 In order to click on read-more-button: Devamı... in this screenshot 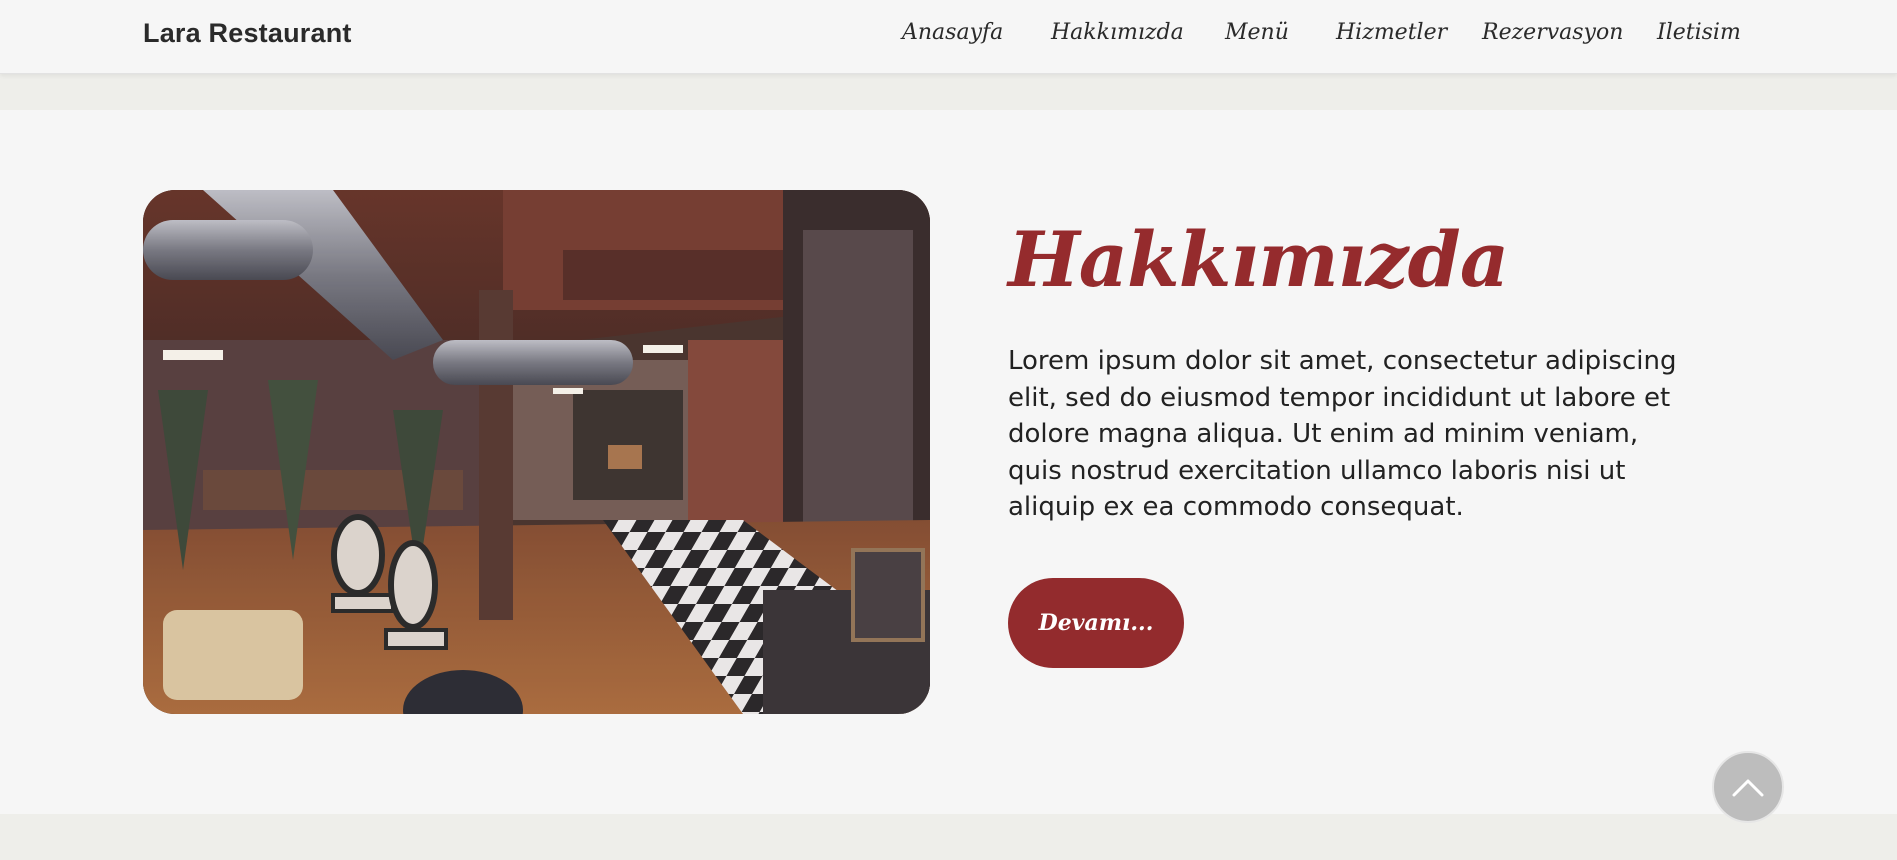, I will do `click(1096, 623)`.